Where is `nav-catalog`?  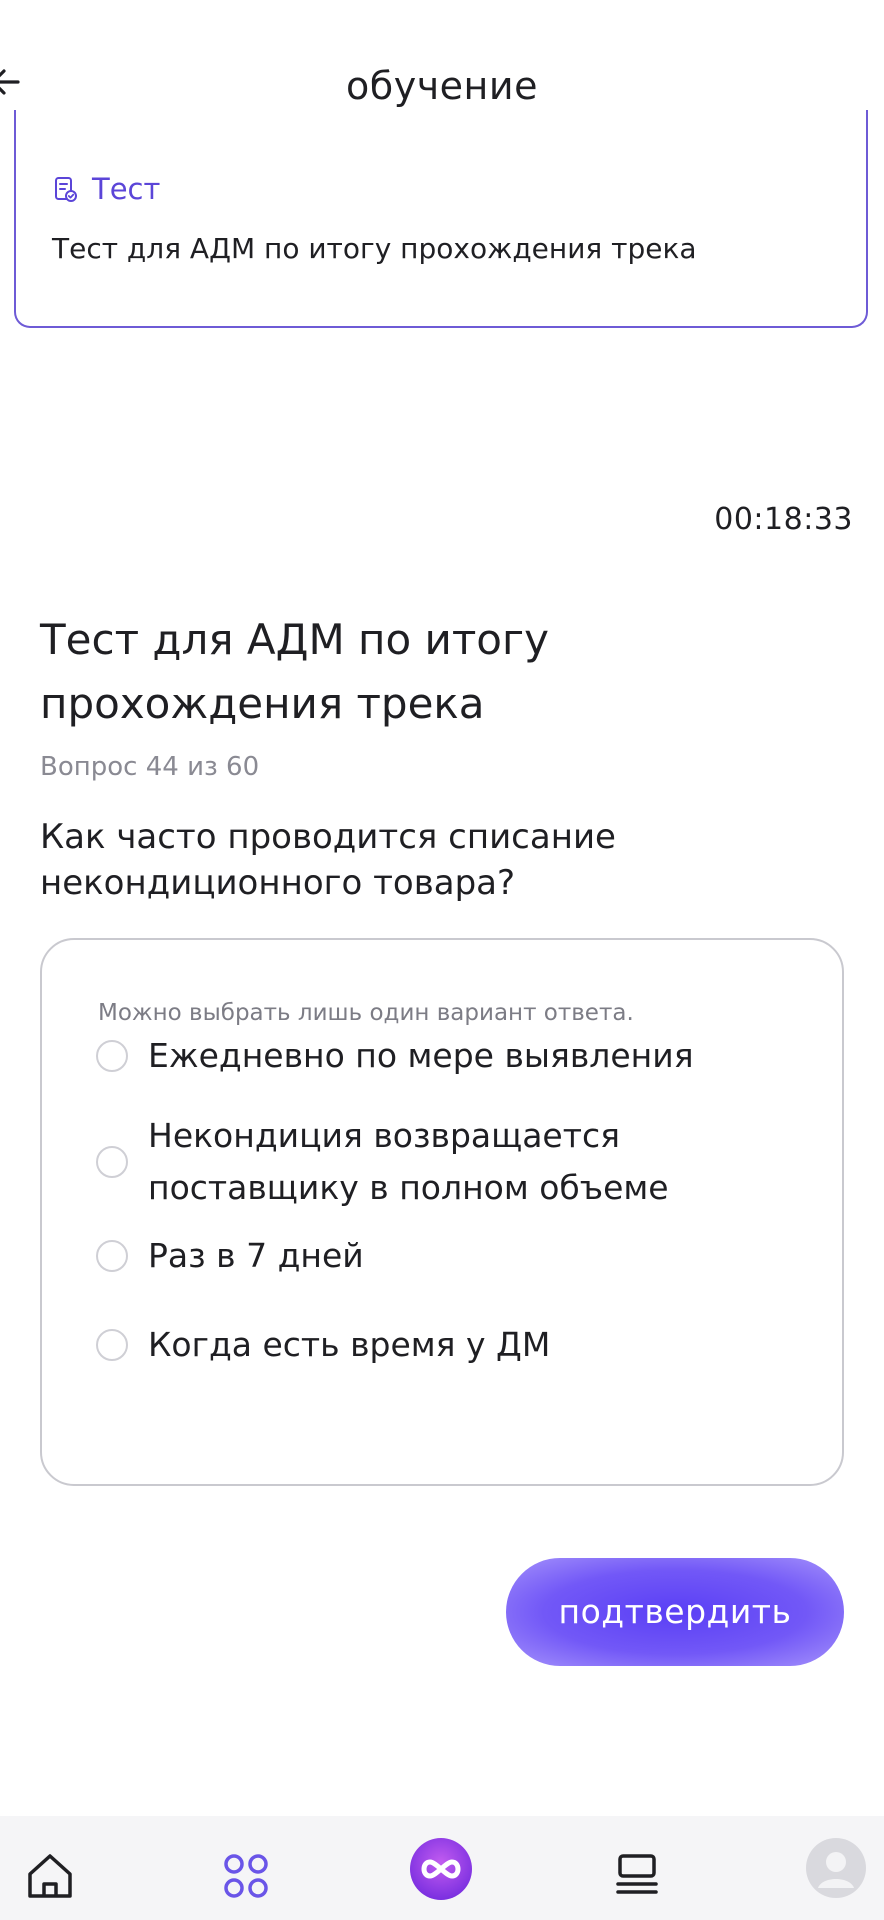
nav-catalog is located at coordinates (246, 1876).